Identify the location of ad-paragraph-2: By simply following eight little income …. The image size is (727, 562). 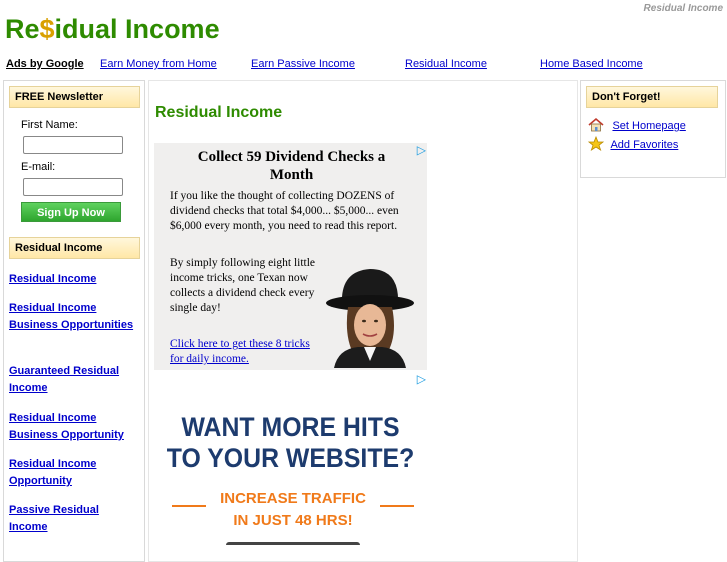
(243, 285).